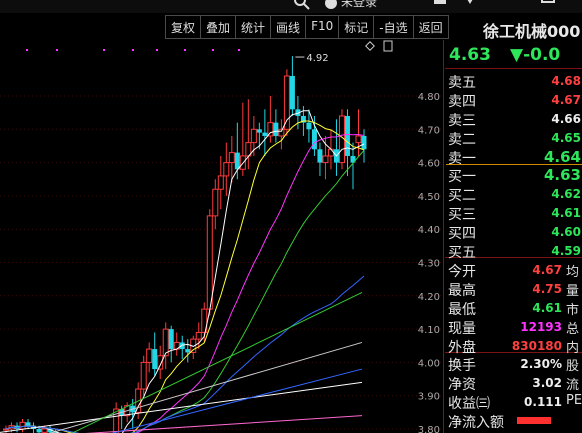 This screenshot has height=433, width=582. I want to click on orderbook-row: 卖五 4.68, so click(514, 81).